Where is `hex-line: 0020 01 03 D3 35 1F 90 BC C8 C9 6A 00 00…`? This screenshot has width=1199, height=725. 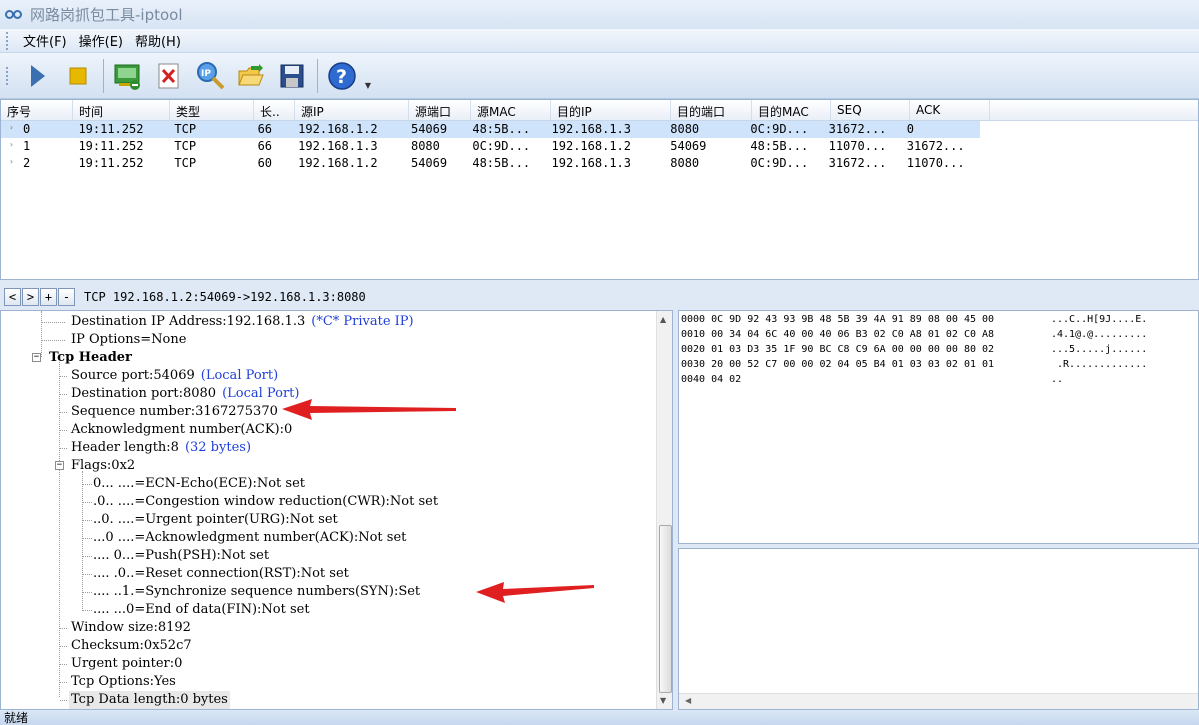
hex-line: 0020 01 03 D3 35 1F 90 BC C8 C9 6A 00 00… is located at coordinates (838, 349).